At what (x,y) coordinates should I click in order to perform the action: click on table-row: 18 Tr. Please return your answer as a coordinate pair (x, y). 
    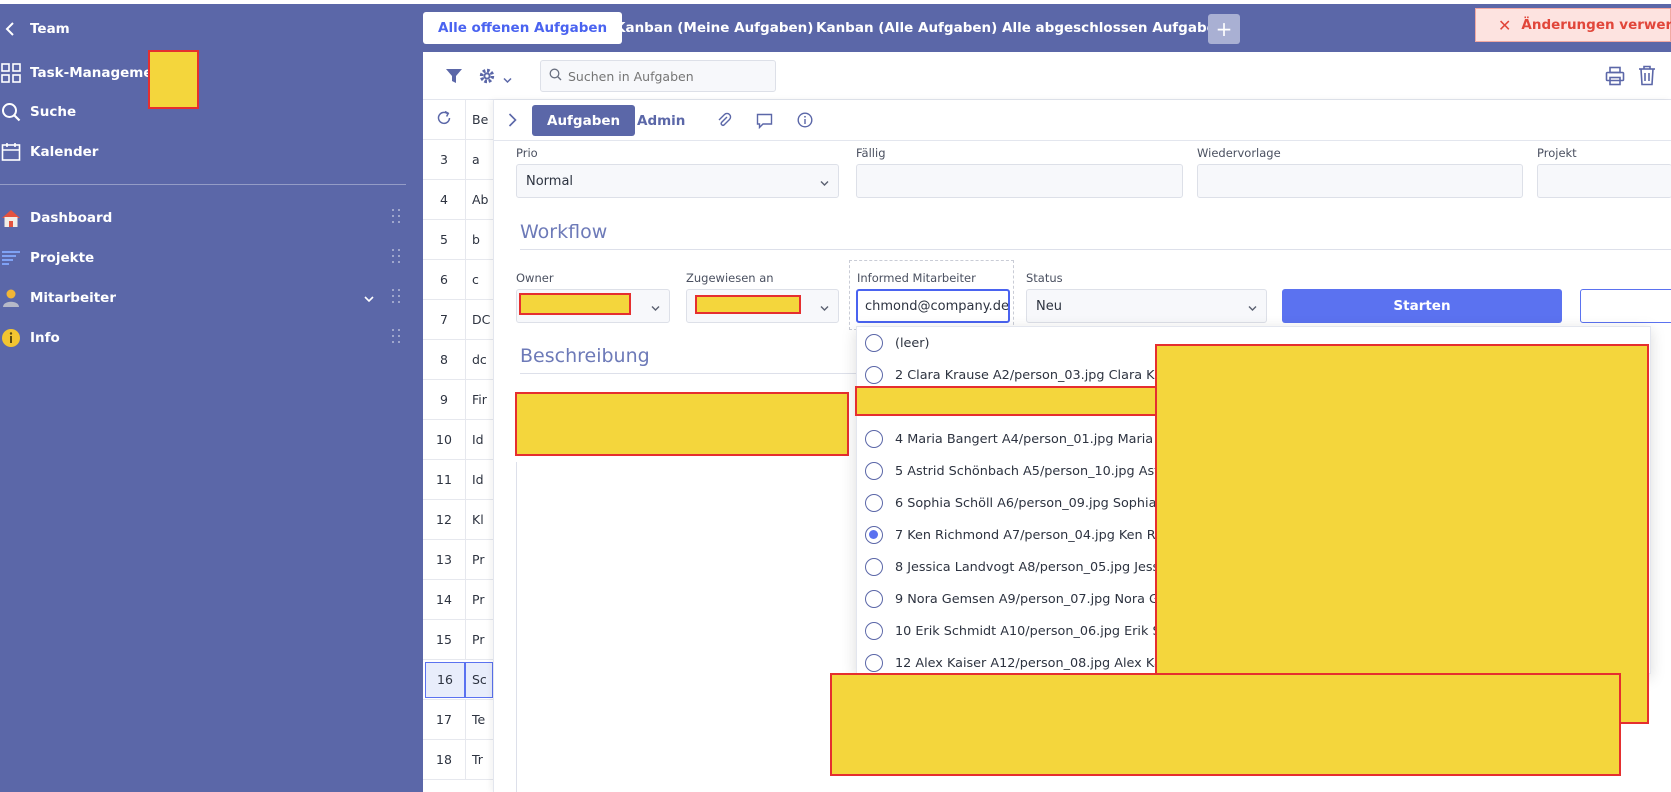
    Looking at the image, I should click on (458, 760).